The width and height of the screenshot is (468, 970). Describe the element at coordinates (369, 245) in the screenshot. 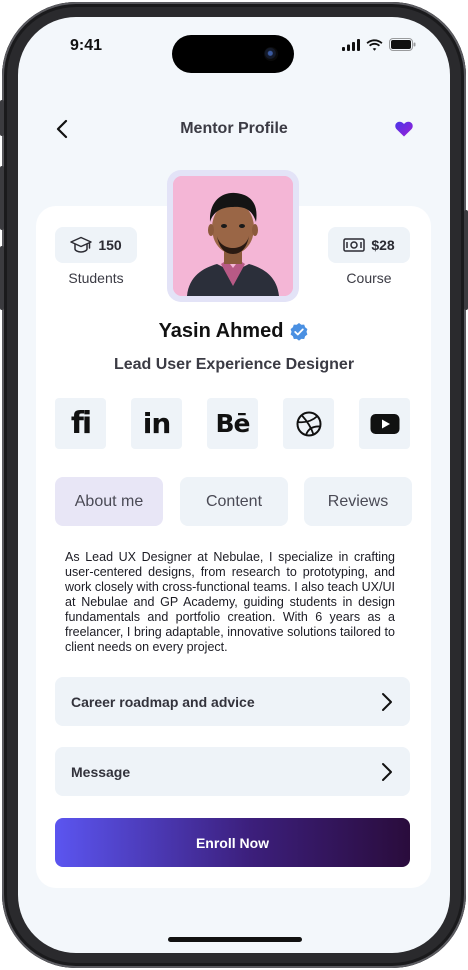

I see `course-price-stat: $28` at that location.